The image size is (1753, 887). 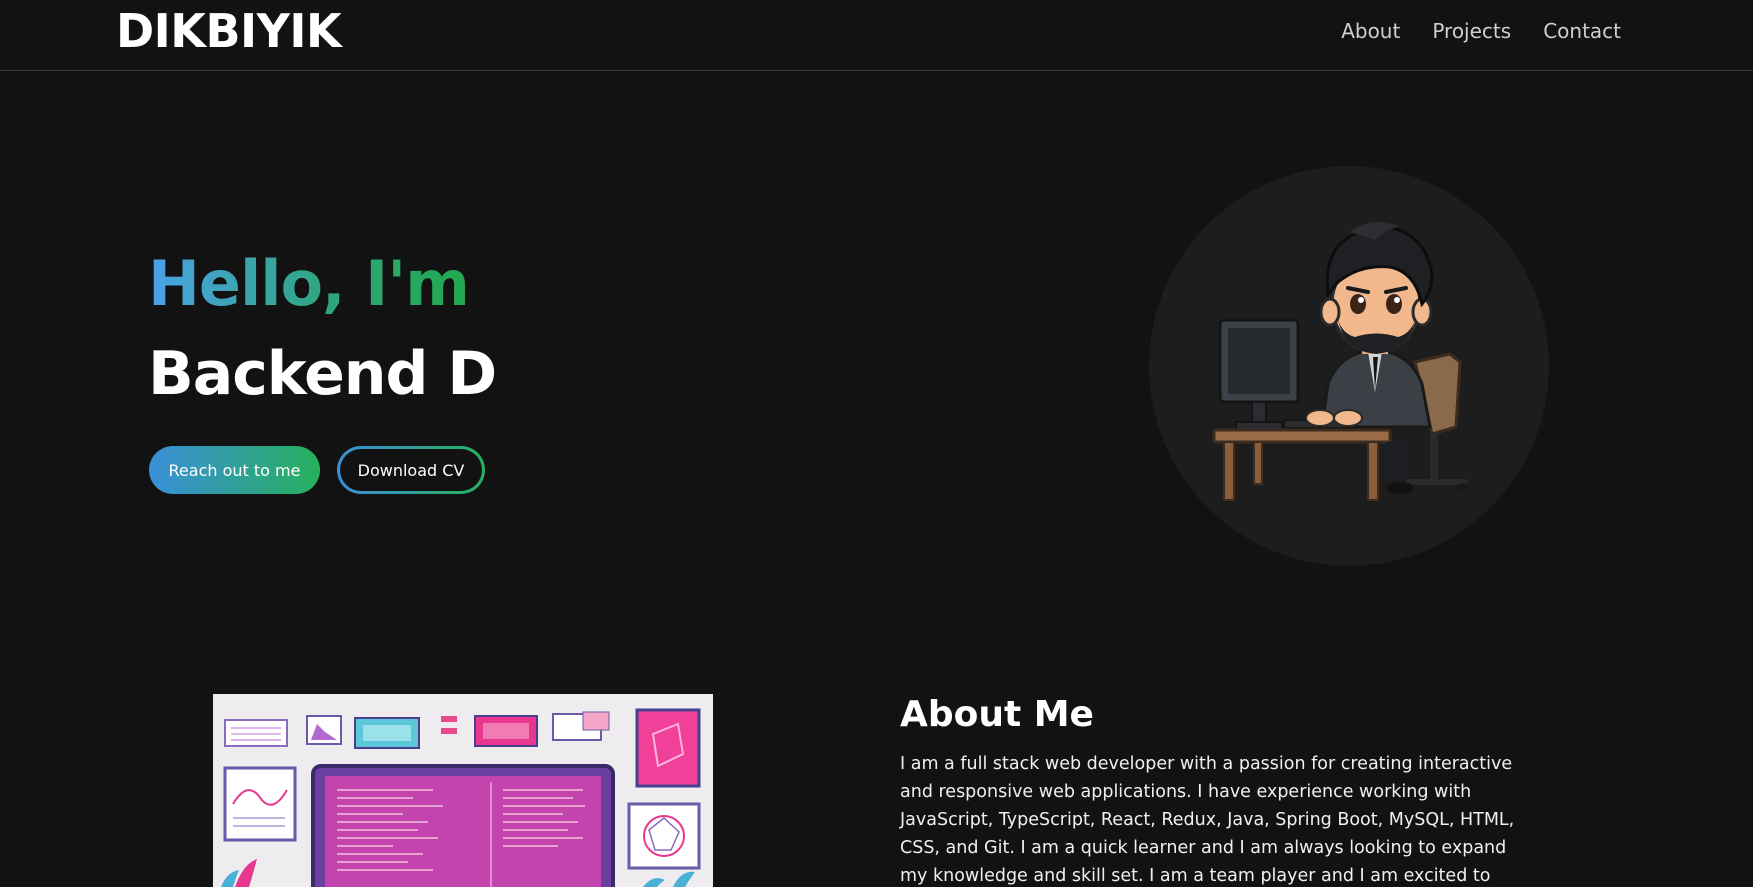 I want to click on developer-avatar-icon, so click(x=1340, y=361).